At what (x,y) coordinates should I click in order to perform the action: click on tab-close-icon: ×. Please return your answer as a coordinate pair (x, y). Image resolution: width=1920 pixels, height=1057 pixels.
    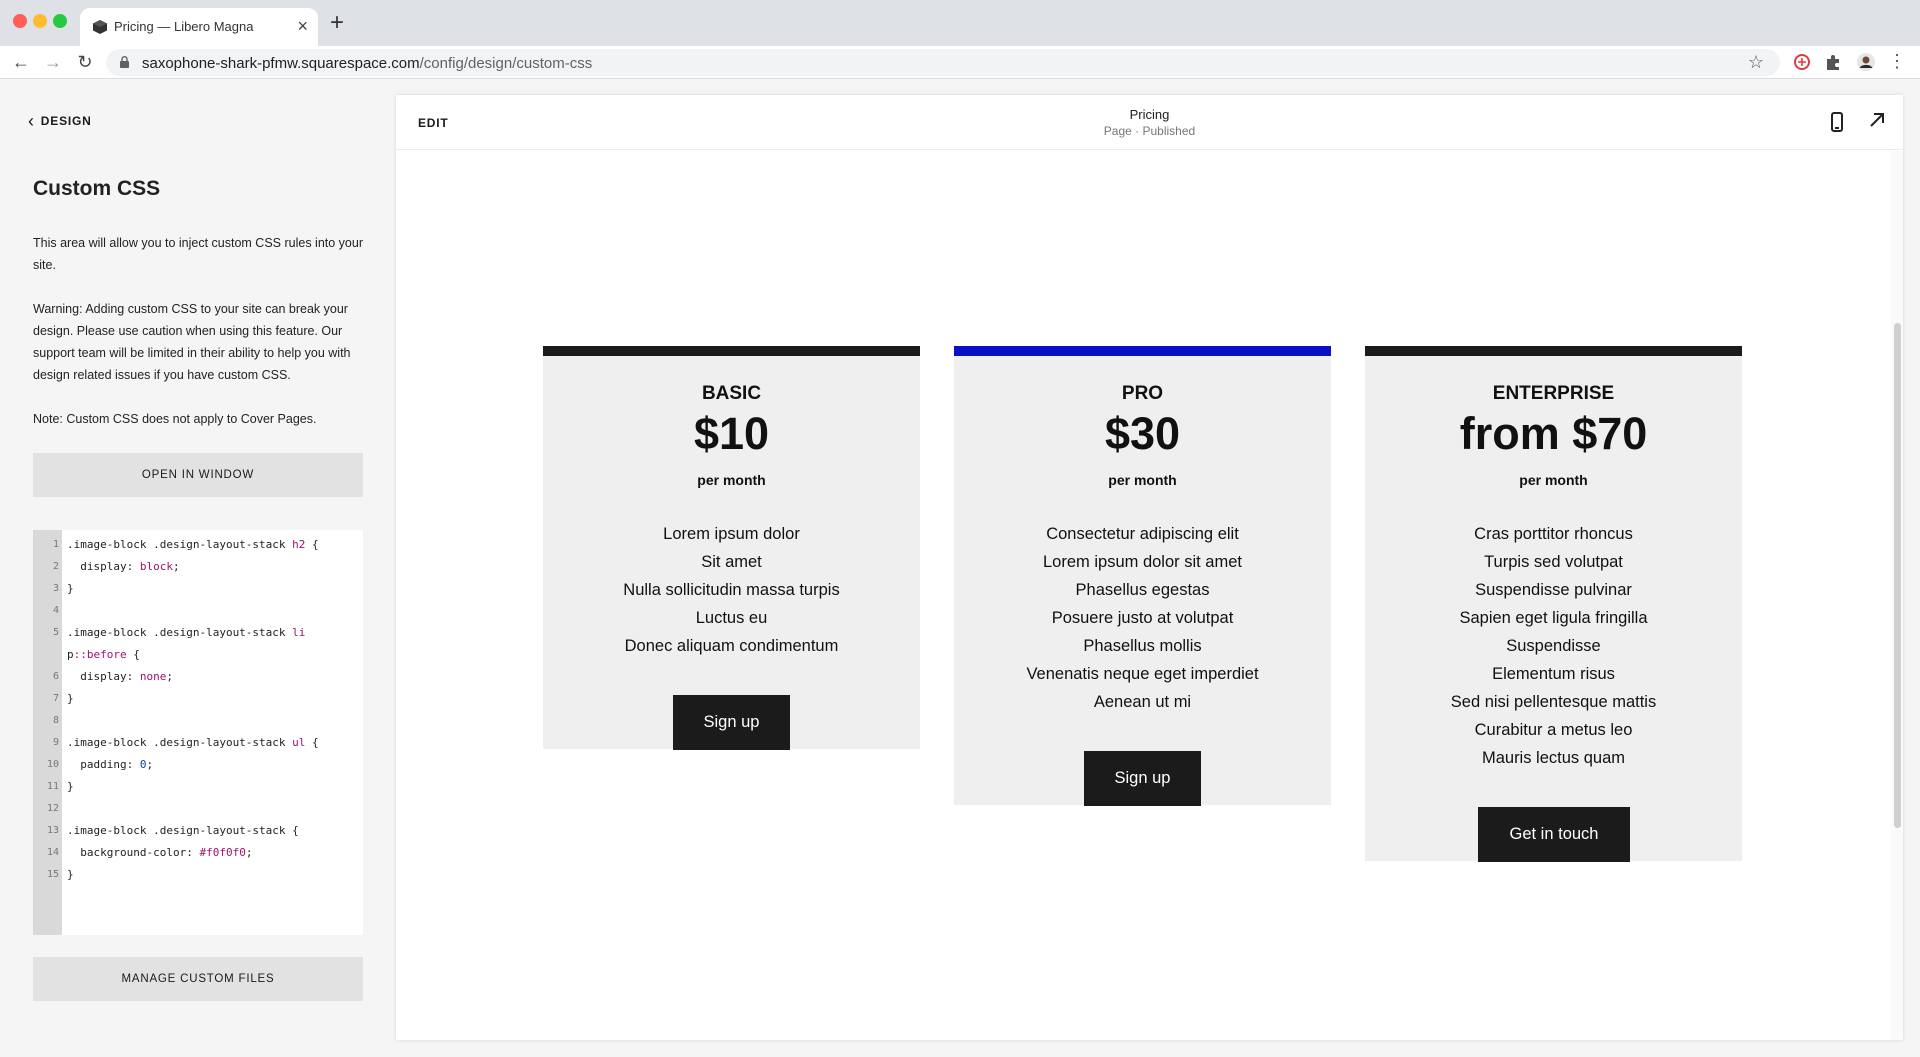
    Looking at the image, I should click on (302, 26).